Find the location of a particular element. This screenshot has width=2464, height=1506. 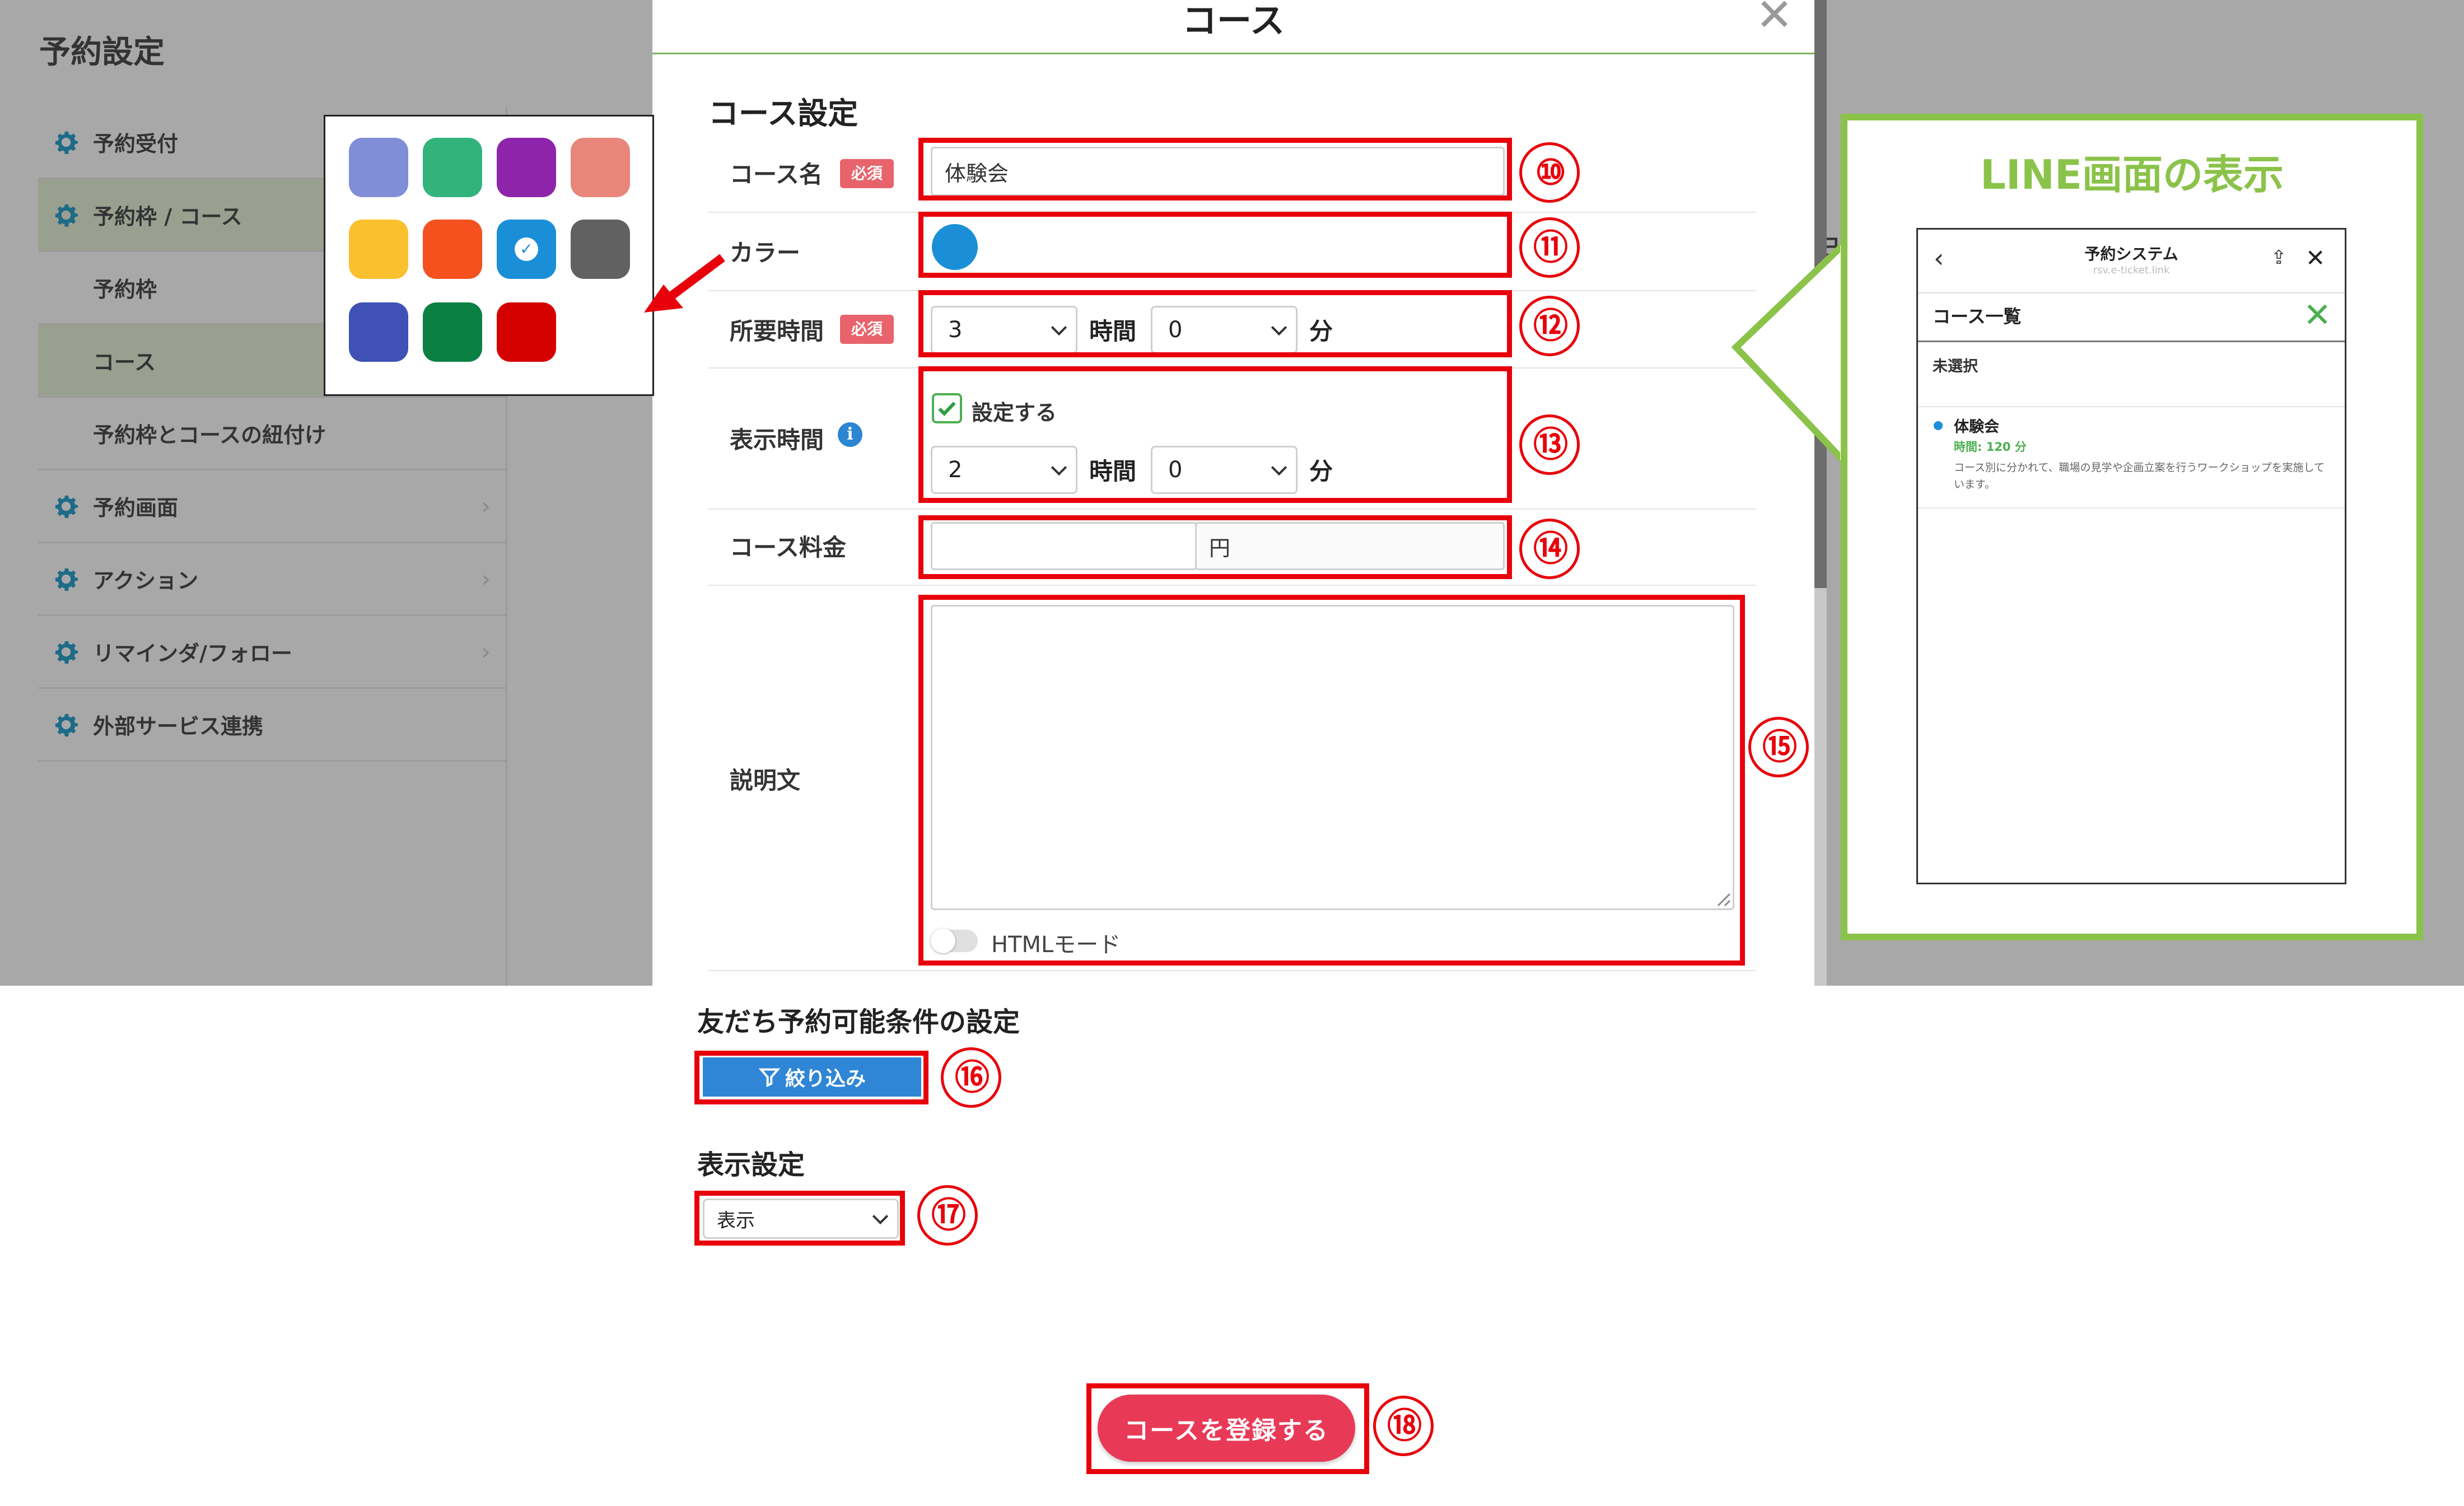

info-icon: i is located at coordinates (850, 435).